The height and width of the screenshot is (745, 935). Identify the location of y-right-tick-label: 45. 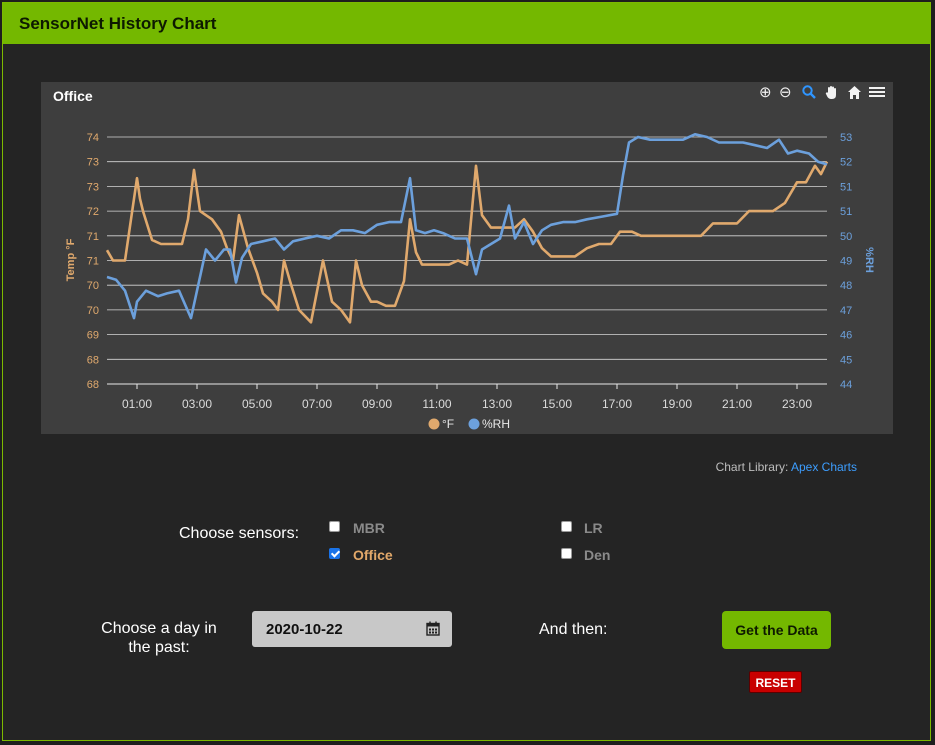
(846, 360).